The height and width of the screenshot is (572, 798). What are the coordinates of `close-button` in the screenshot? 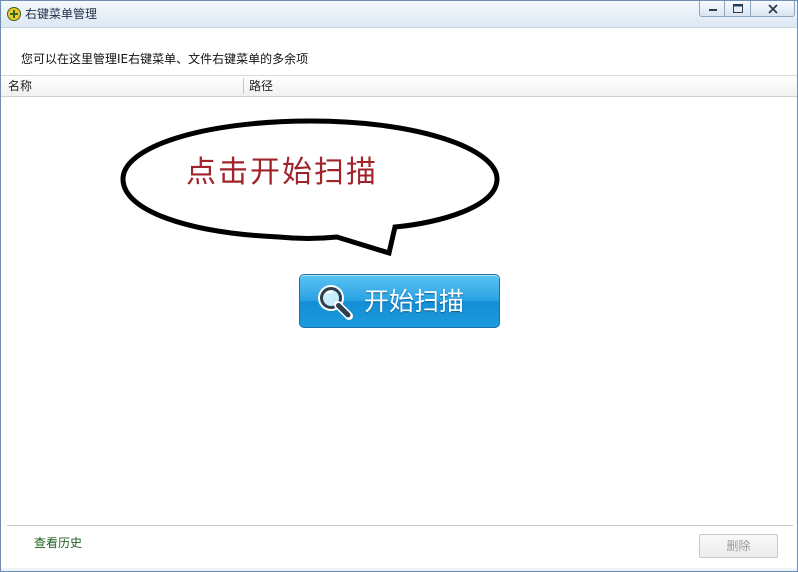 It's located at (773, 9).